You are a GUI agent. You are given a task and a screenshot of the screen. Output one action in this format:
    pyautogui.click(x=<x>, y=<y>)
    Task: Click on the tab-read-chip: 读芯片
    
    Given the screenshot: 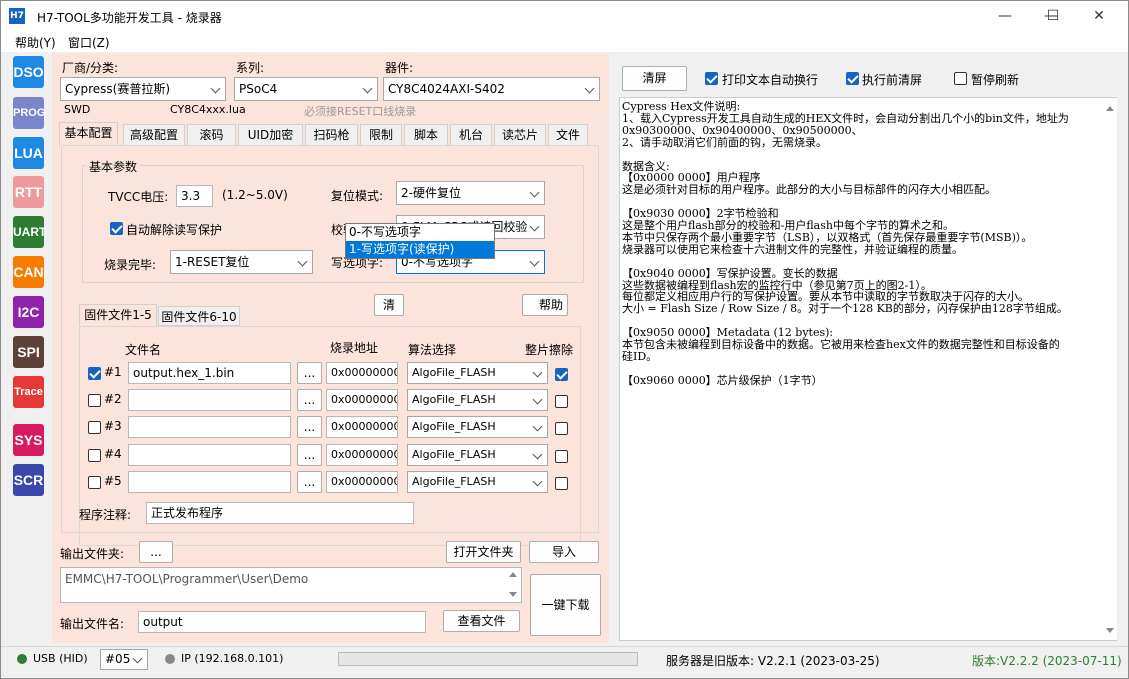 What is the action you would take?
    pyautogui.click(x=520, y=135)
    